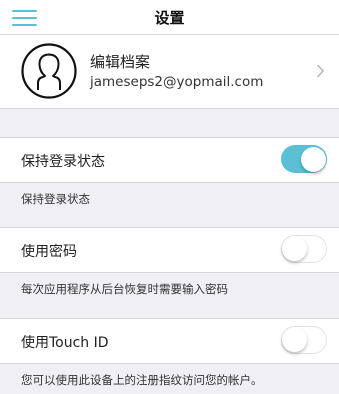 This screenshot has height=394, width=339. What do you see at coordinates (49, 252) in the screenshot?
I see `use-passcode-label: 使用密码` at bounding box center [49, 252].